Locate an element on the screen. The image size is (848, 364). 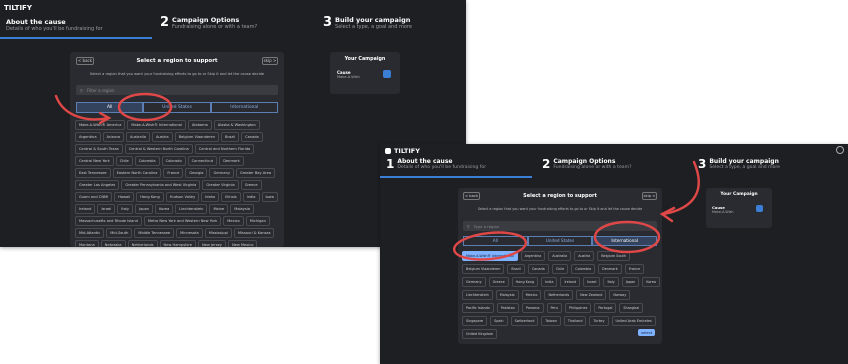
region-chip: Guam and CNMI is located at coordinates (94, 197).